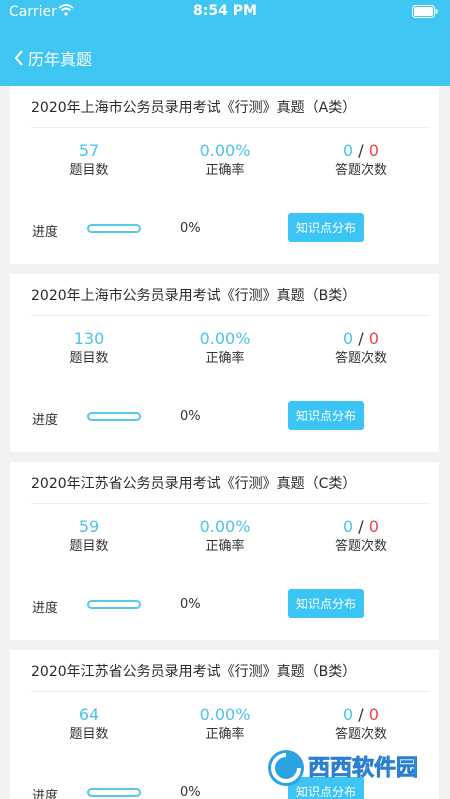  I want to click on header: Carrier 8:54 PM 历年真题, so click(225, 43).